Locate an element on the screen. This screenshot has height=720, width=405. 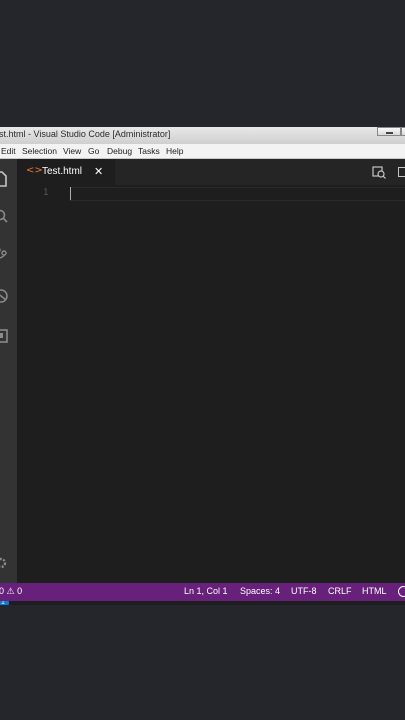
menu-go: Go is located at coordinates (93, 151).